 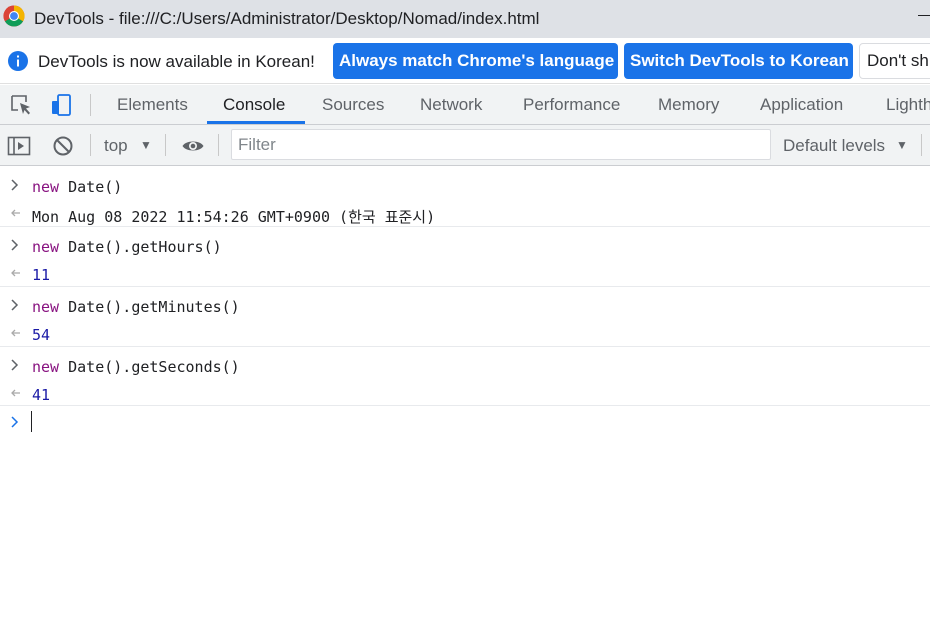 I want to click on console-toolbar: top ▼ Default levels ▼, so click(x=465, y=145).